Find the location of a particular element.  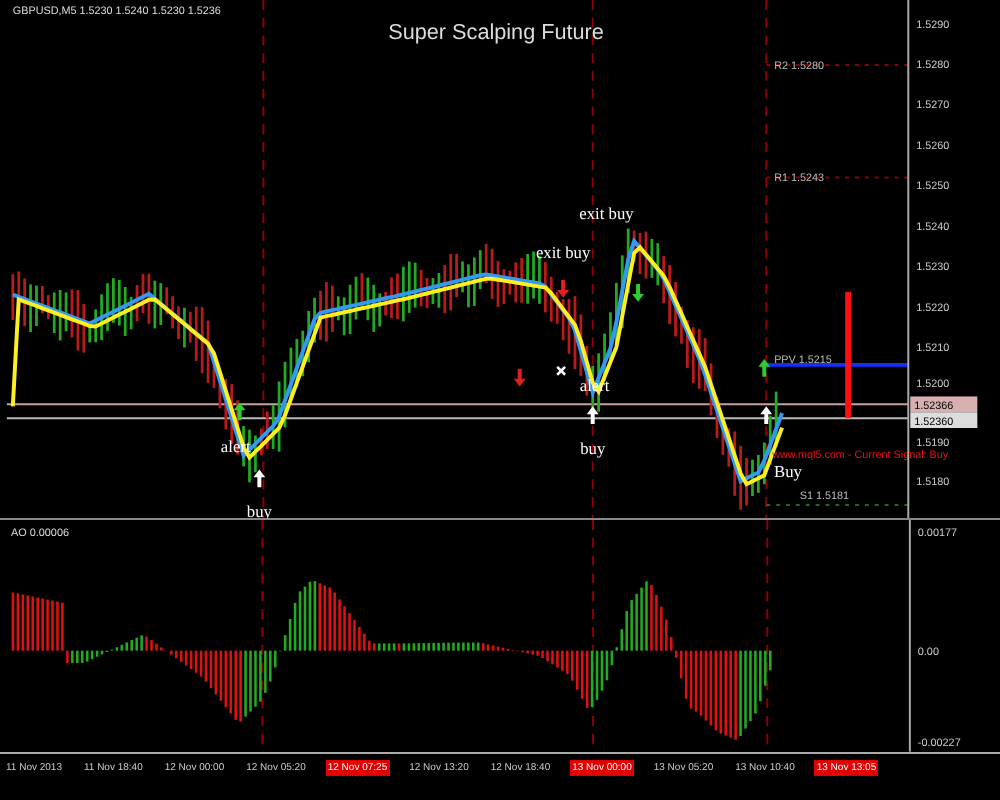

cross-icon is located at coordinates (561, 371).